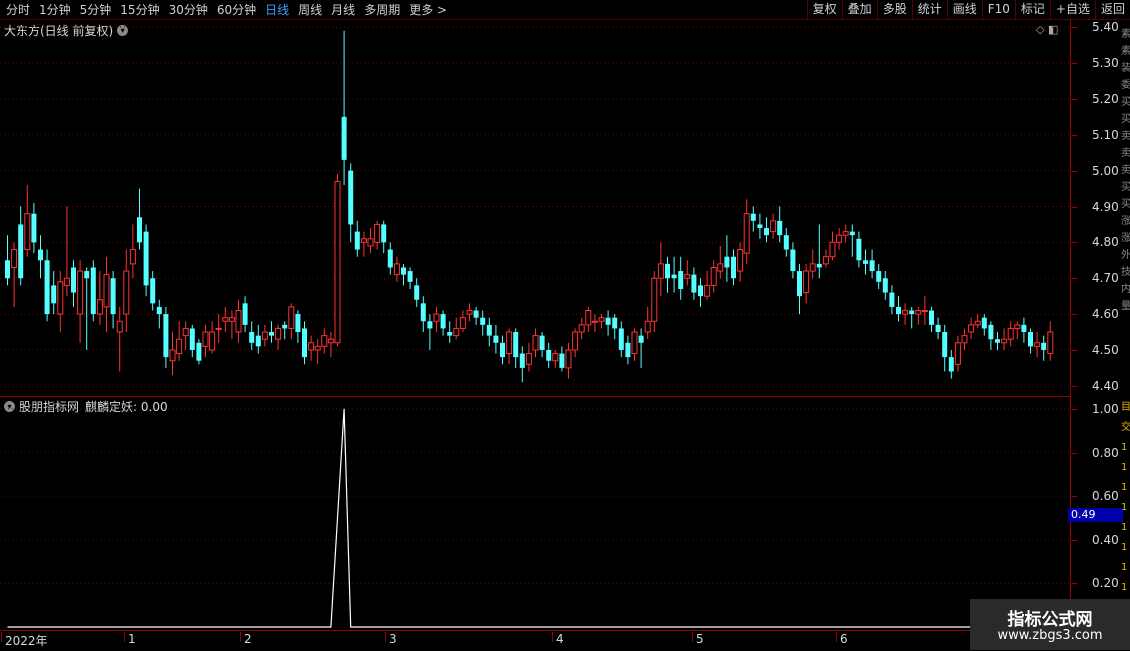  What do you see at coordinates (1095, 515) in the screenshot?
I see `cursor-value: 0.49` at bounding box center [1095, 515].